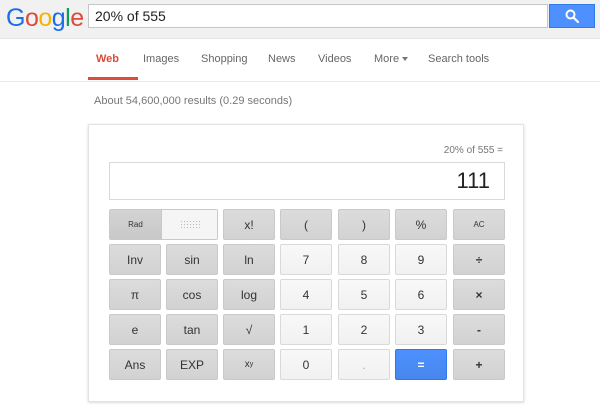  Describe the element at coordinates (77, 18) in the screenshot. I see `logo-letter: e` at that location.